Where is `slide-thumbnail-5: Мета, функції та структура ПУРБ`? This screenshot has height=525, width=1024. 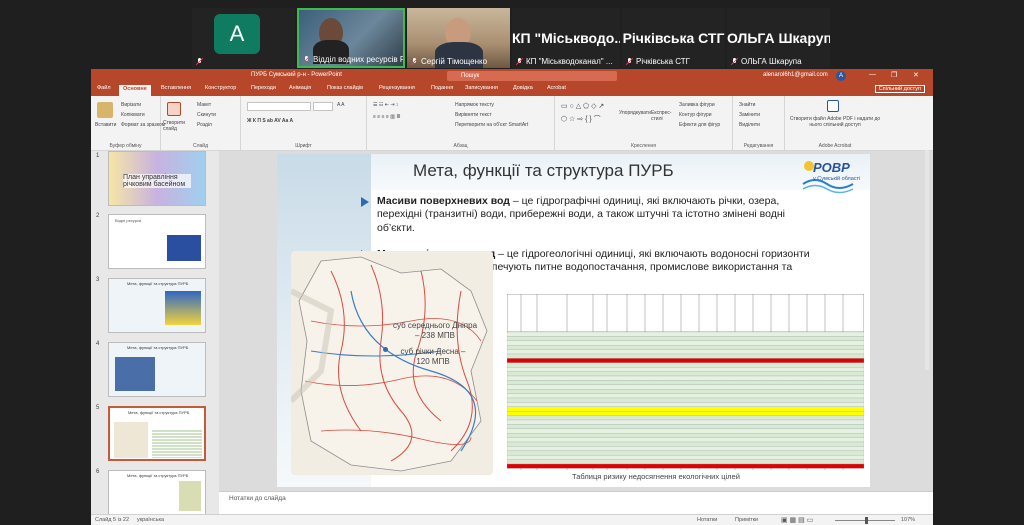
slide-thumbnail-5: Мета, функції та структура ПУРБ is located at coordinates (157, 433).